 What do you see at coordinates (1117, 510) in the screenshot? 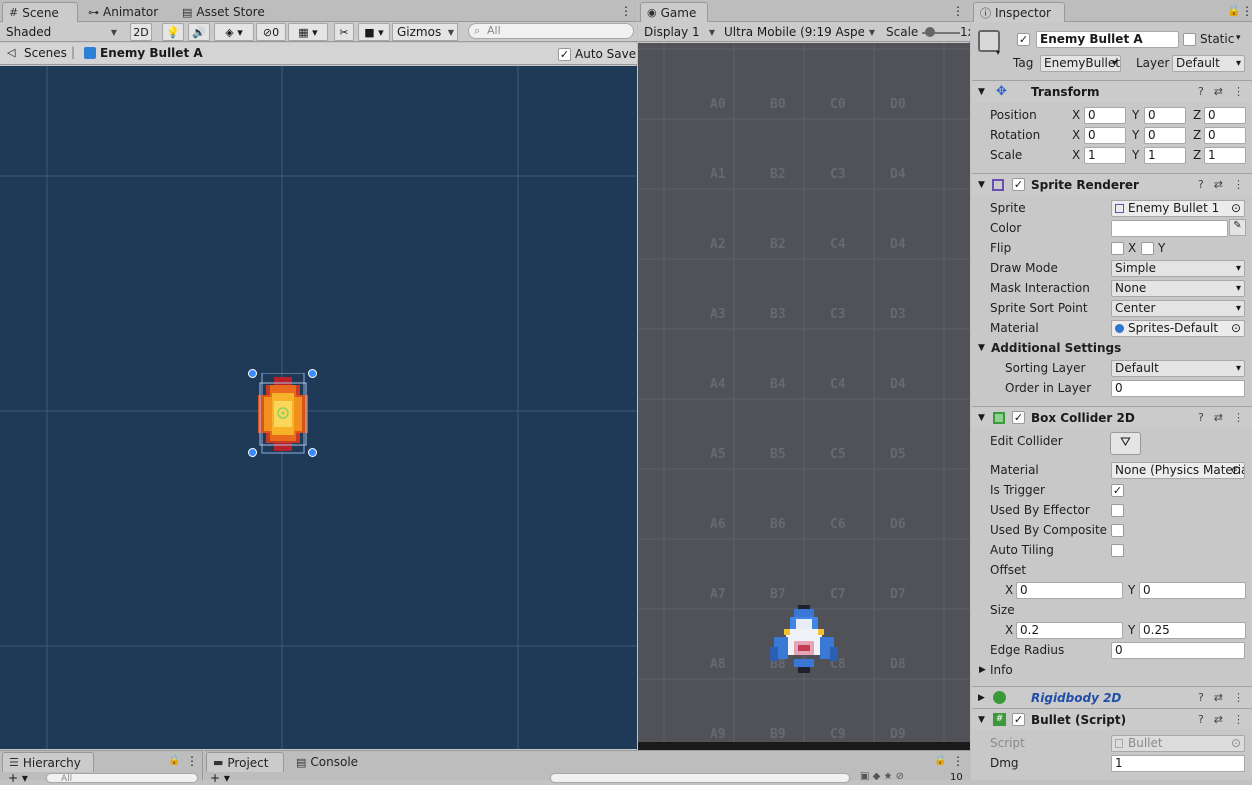
I see `used-by-effector-checkbox` at bounding box center [1117, 510].